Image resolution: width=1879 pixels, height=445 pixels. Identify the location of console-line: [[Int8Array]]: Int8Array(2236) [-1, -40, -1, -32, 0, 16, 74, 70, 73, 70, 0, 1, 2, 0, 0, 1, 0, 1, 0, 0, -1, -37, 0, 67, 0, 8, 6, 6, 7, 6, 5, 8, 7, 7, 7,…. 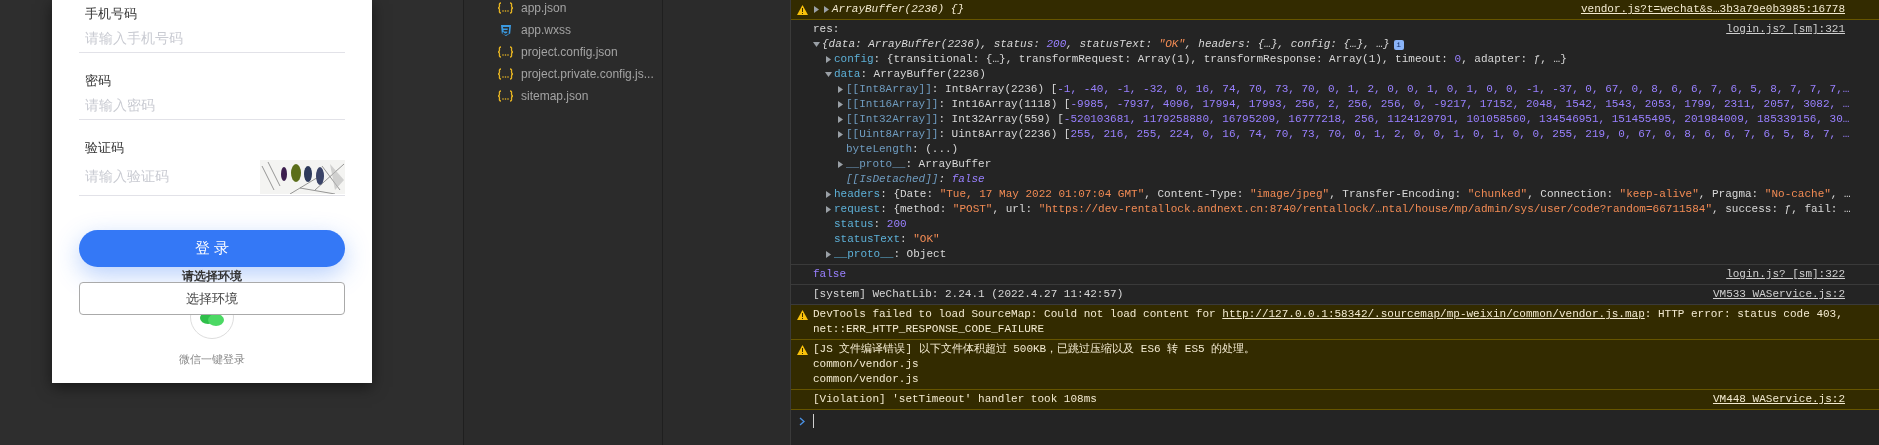
(1348, 89).